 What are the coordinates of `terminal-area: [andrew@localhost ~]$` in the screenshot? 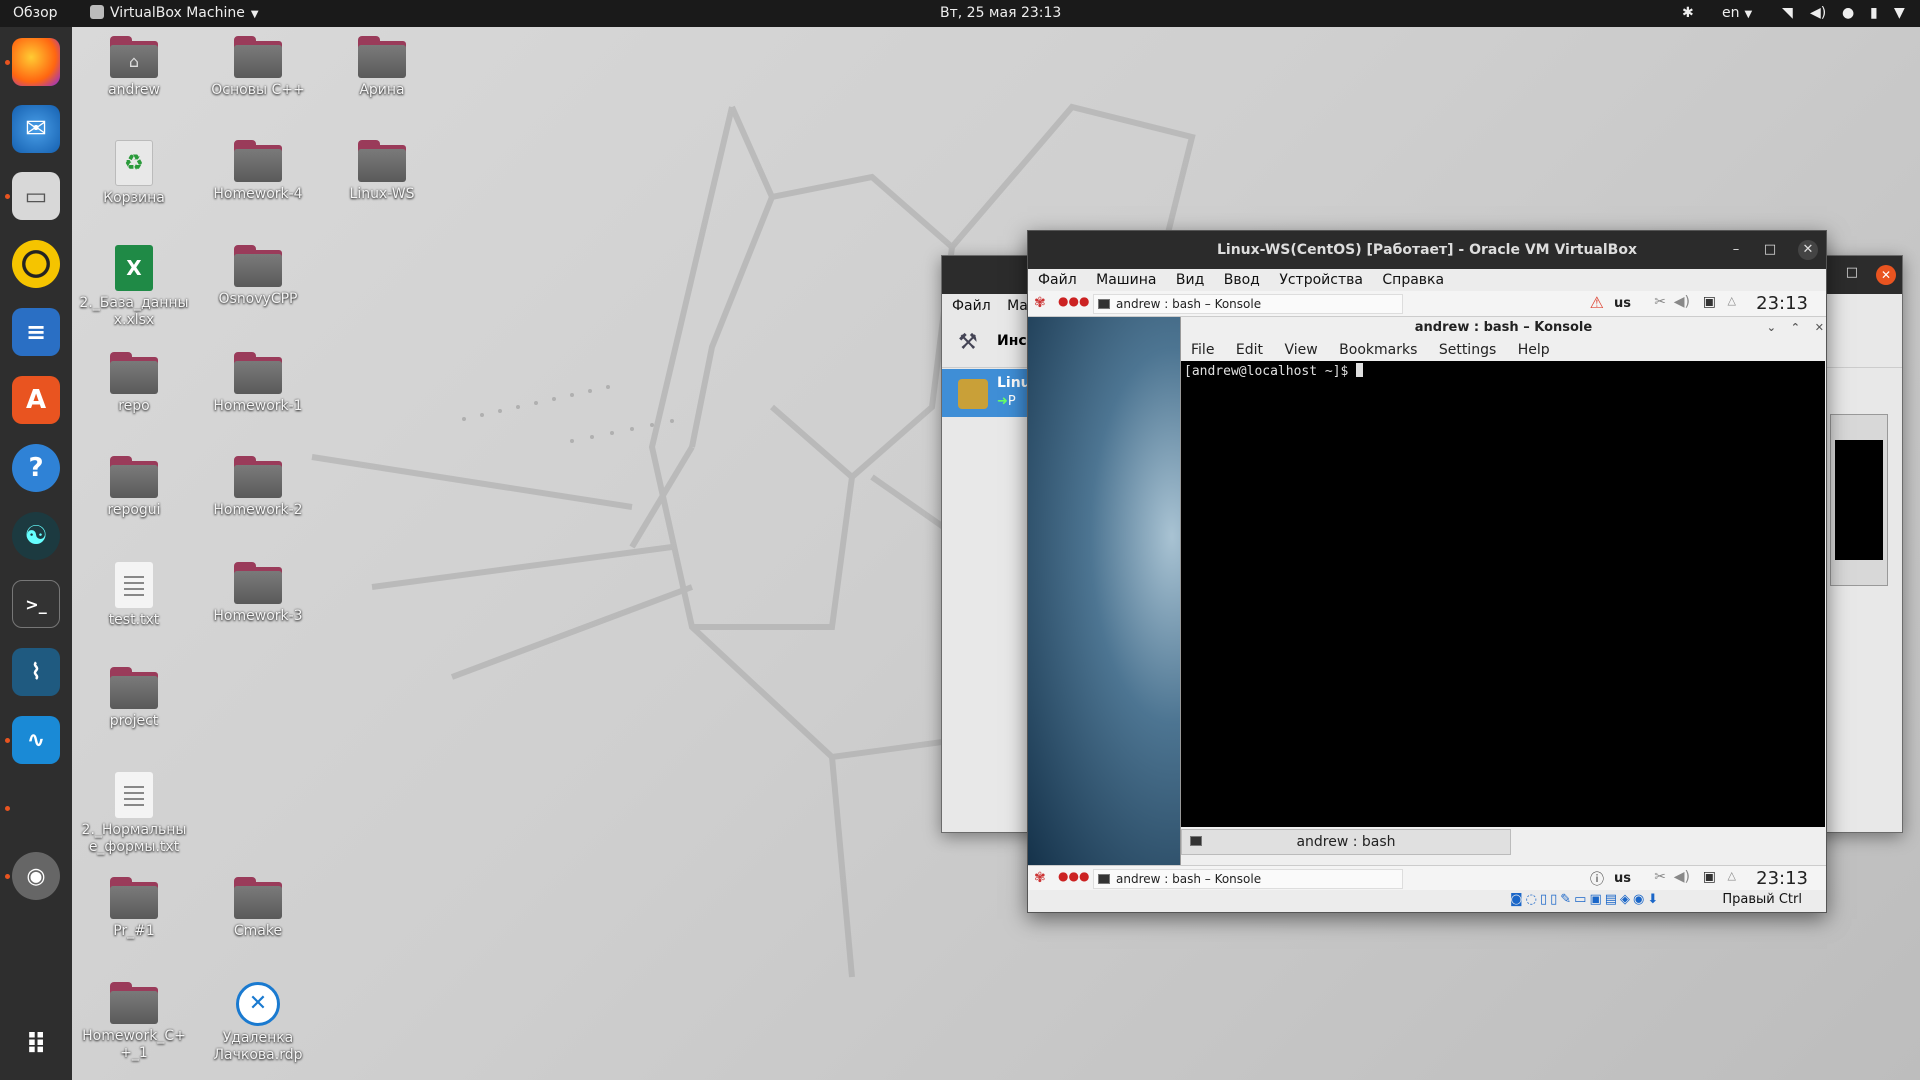 It's located at (1503, 594).